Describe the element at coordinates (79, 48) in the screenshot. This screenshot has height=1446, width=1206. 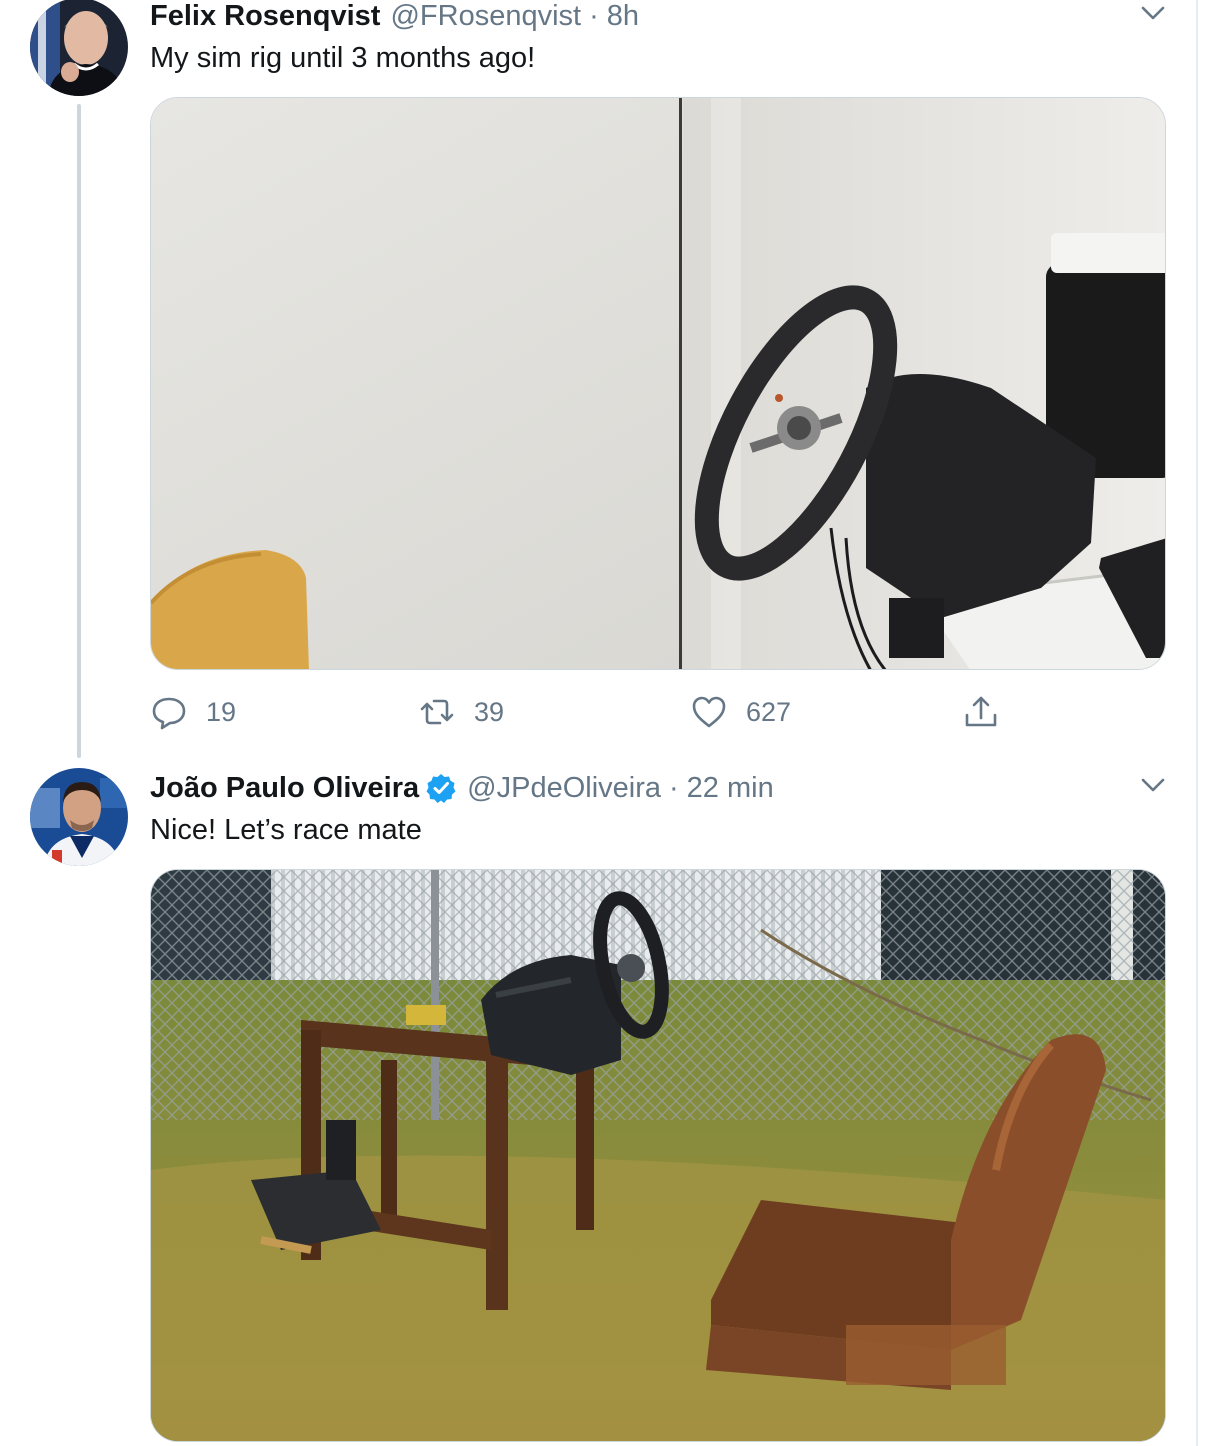
I see `avatar-felix` at that location.